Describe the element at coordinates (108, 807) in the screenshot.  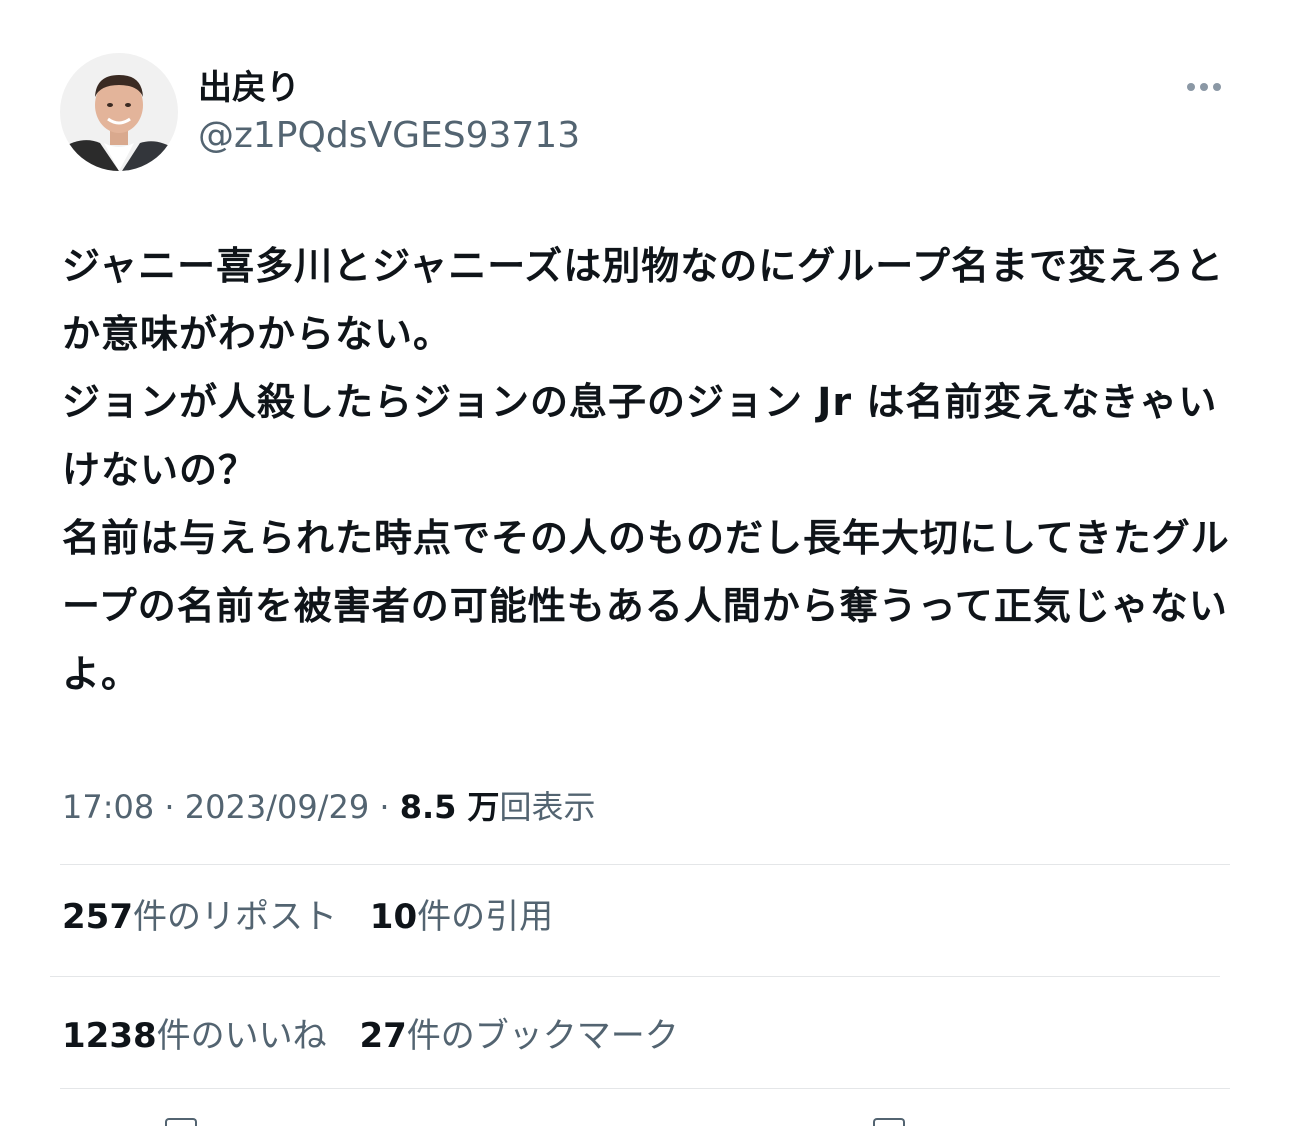
I see `tweet-time: 17:08` at that location.